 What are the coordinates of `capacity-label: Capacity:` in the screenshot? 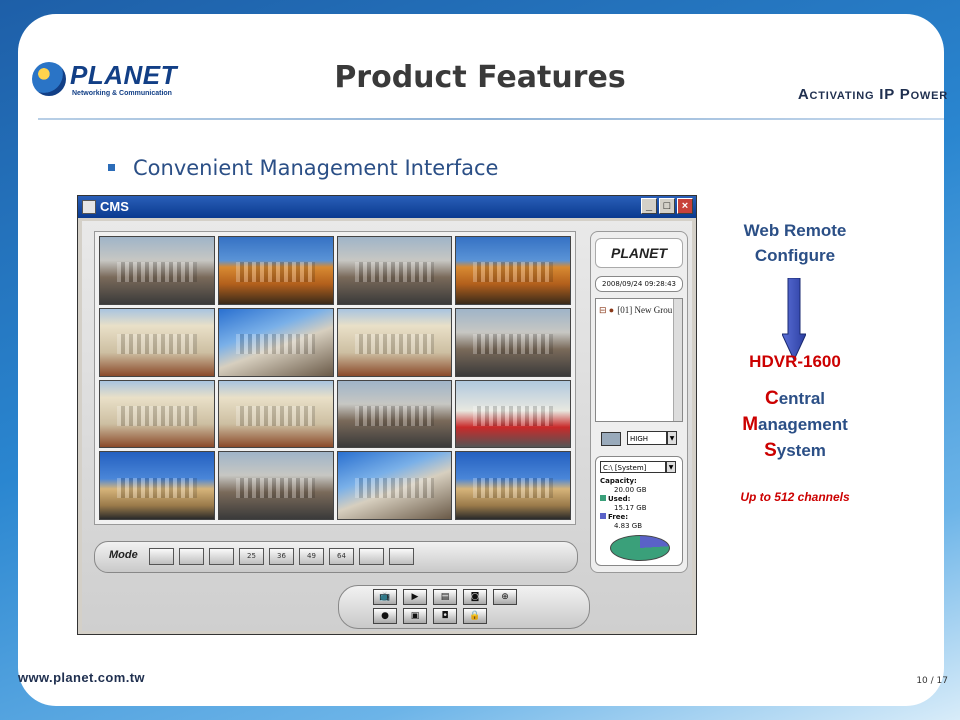 It's located at (618, 481).